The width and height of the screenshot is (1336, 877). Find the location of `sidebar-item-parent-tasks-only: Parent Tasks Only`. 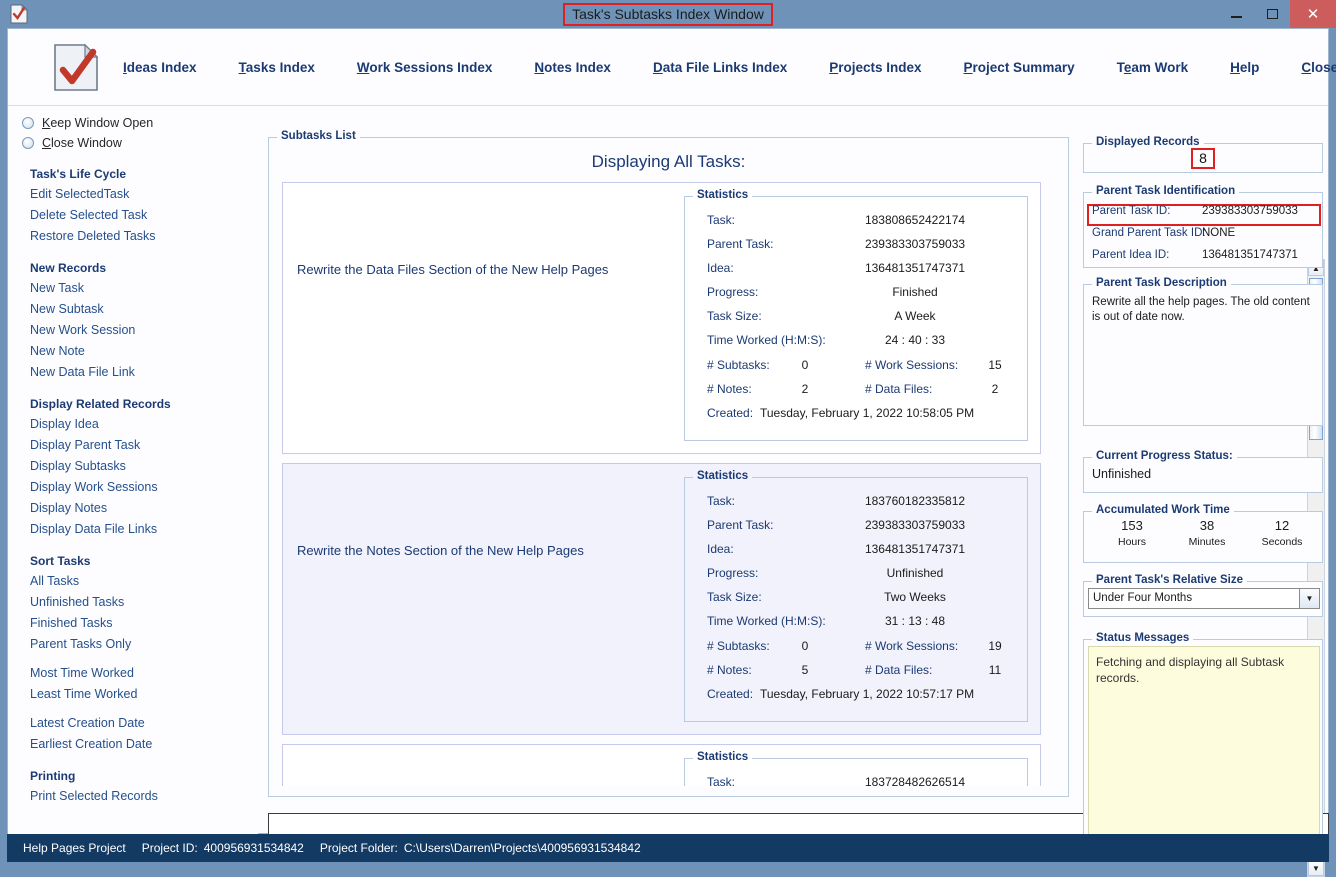

sidebar-item-parent-tasks-only: Parent Tasks Only is located at coordinates (144, 644).